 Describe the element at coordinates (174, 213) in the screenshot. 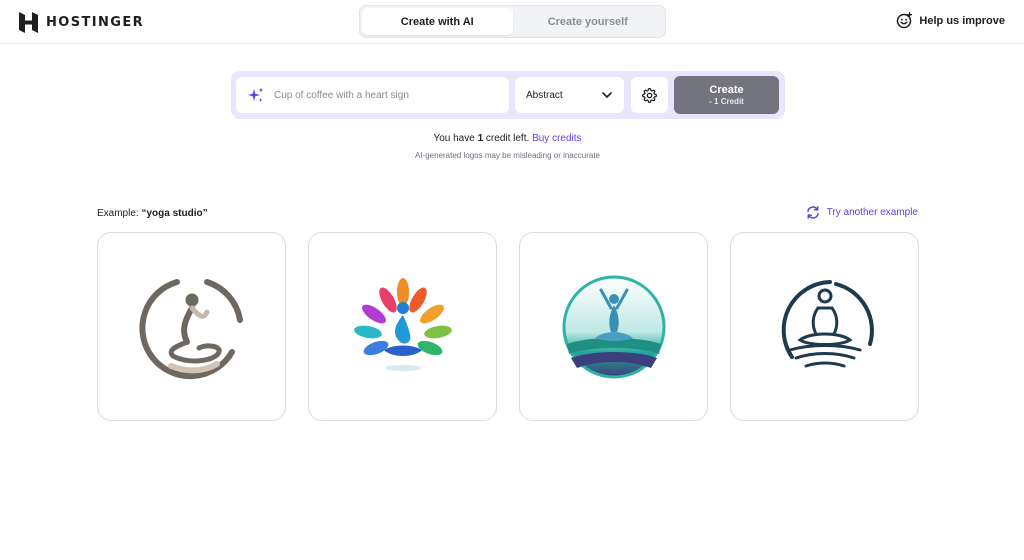

I see `example-query: “yoga studio”` at that location.